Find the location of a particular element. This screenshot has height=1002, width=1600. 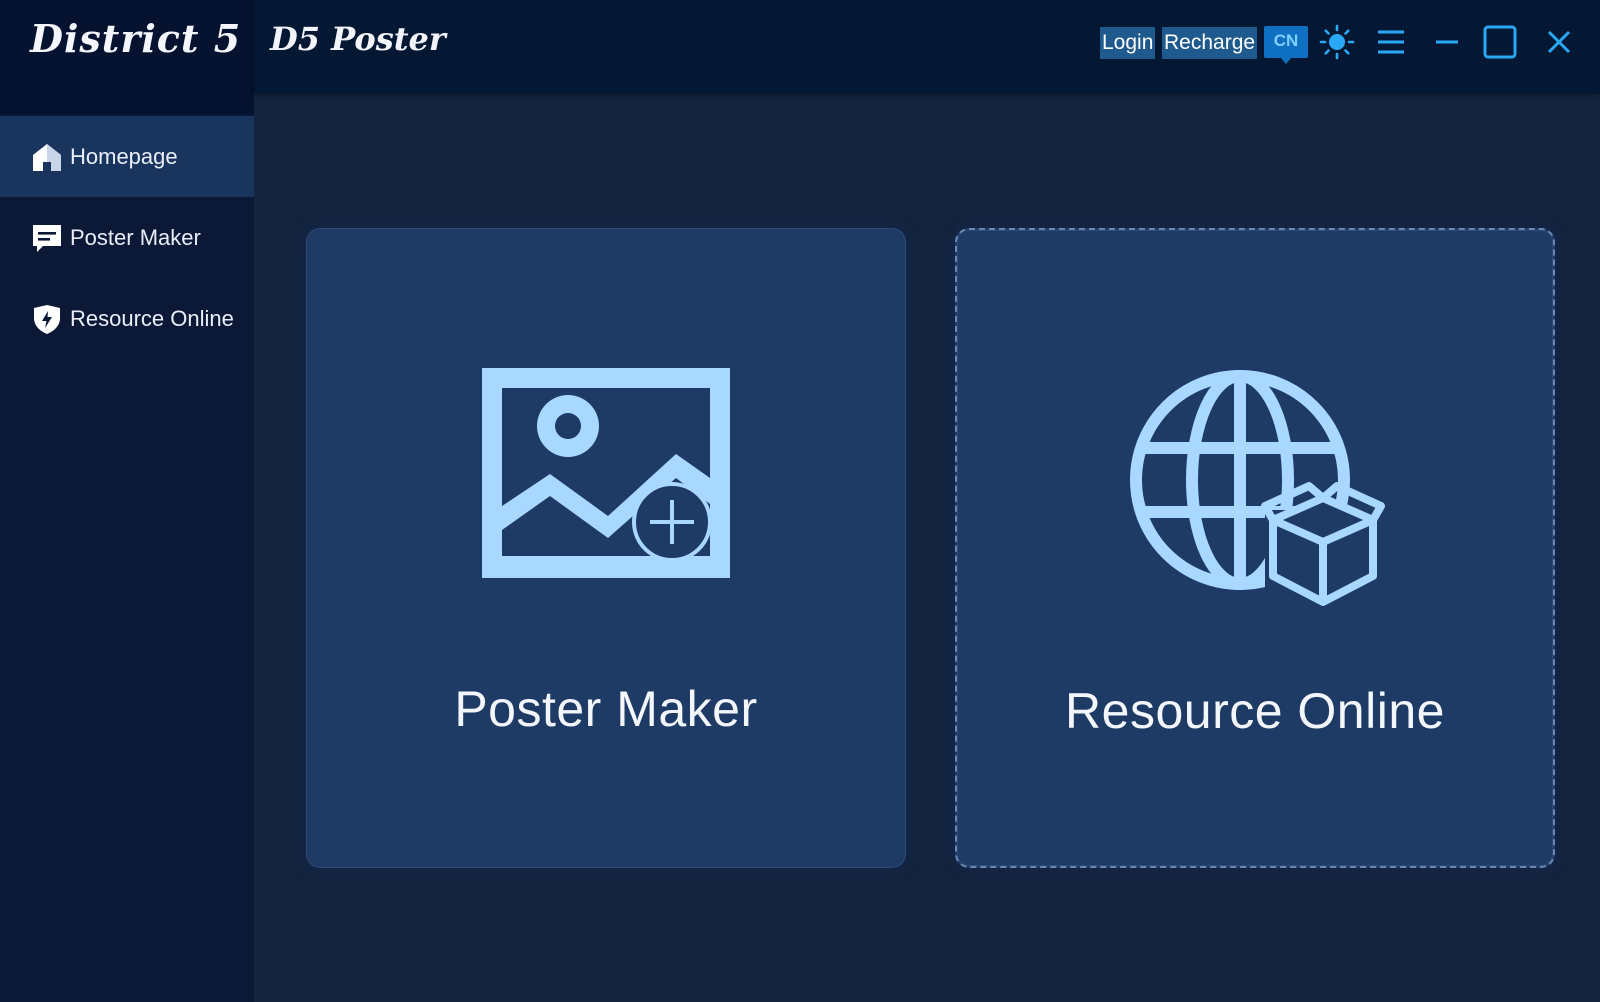

sidebar-item-label: Poster Maker is located at coordinates (135, 237).